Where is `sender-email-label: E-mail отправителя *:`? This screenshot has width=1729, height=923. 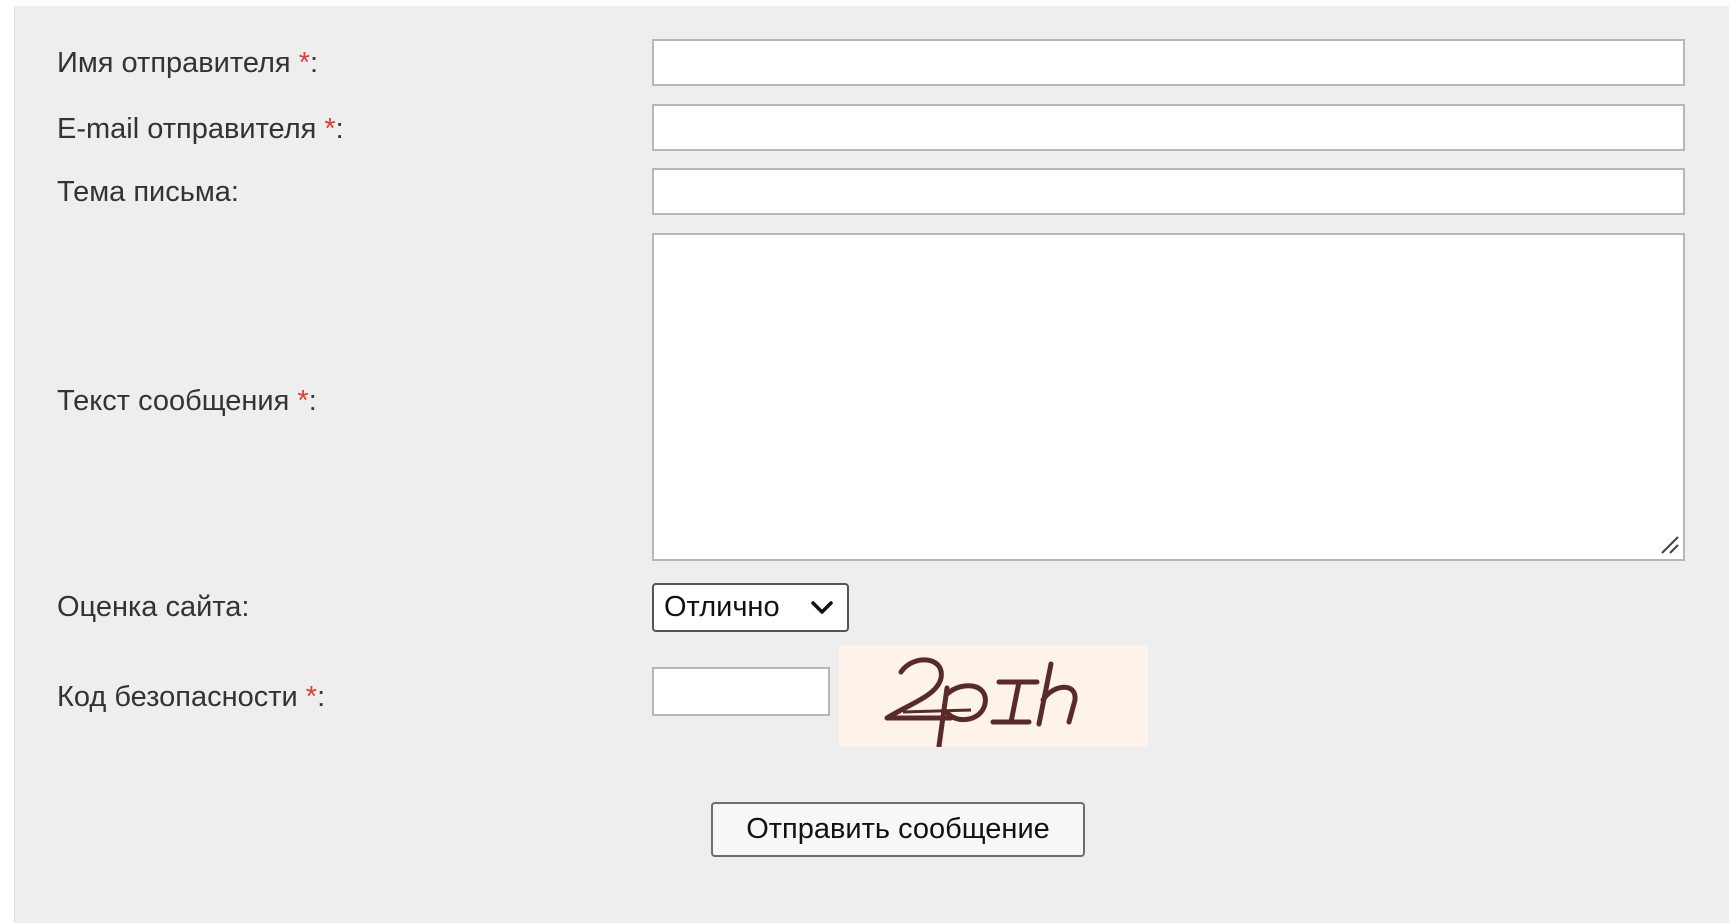
sender-email-label: E-mail отправителя *: is located at coordinates (200, 129).